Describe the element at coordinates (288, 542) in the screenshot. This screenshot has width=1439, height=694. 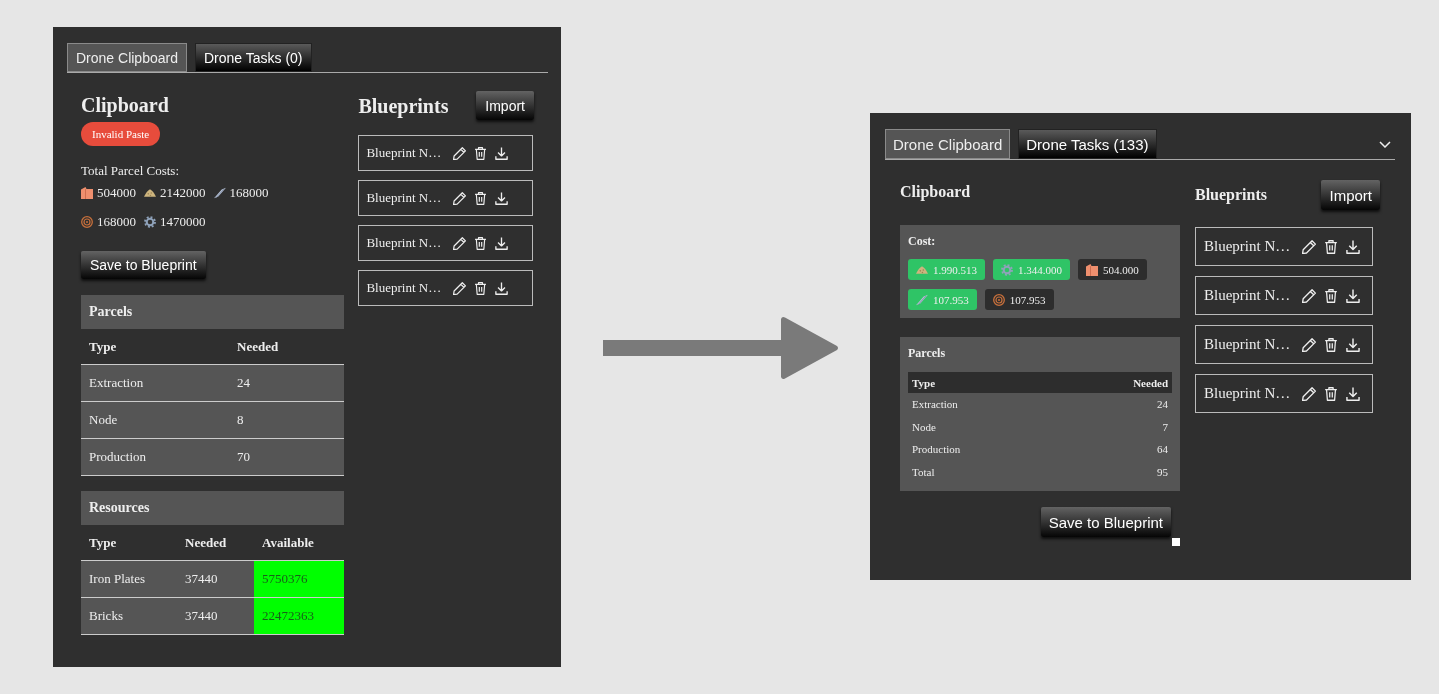
I see `column-header: Available` at that location.